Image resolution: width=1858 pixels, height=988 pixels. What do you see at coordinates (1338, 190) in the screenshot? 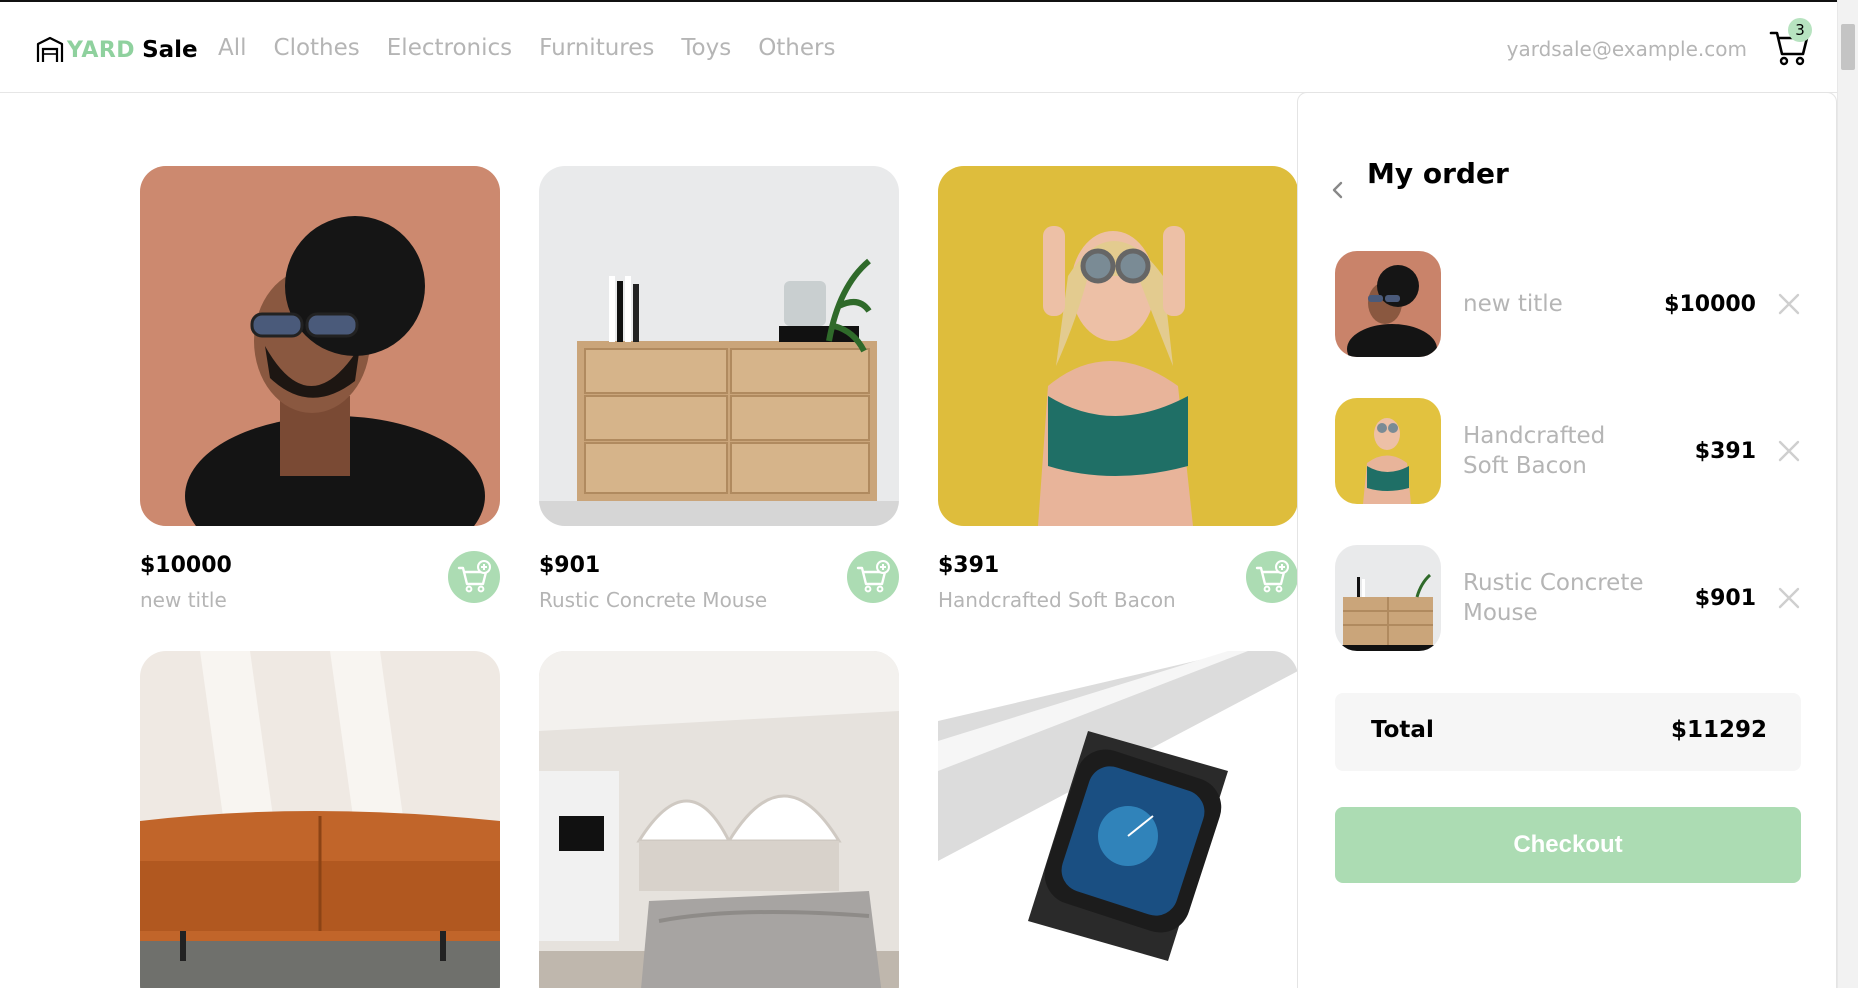
I see `chevron-left-icon` at bounding box center [1338, 190].